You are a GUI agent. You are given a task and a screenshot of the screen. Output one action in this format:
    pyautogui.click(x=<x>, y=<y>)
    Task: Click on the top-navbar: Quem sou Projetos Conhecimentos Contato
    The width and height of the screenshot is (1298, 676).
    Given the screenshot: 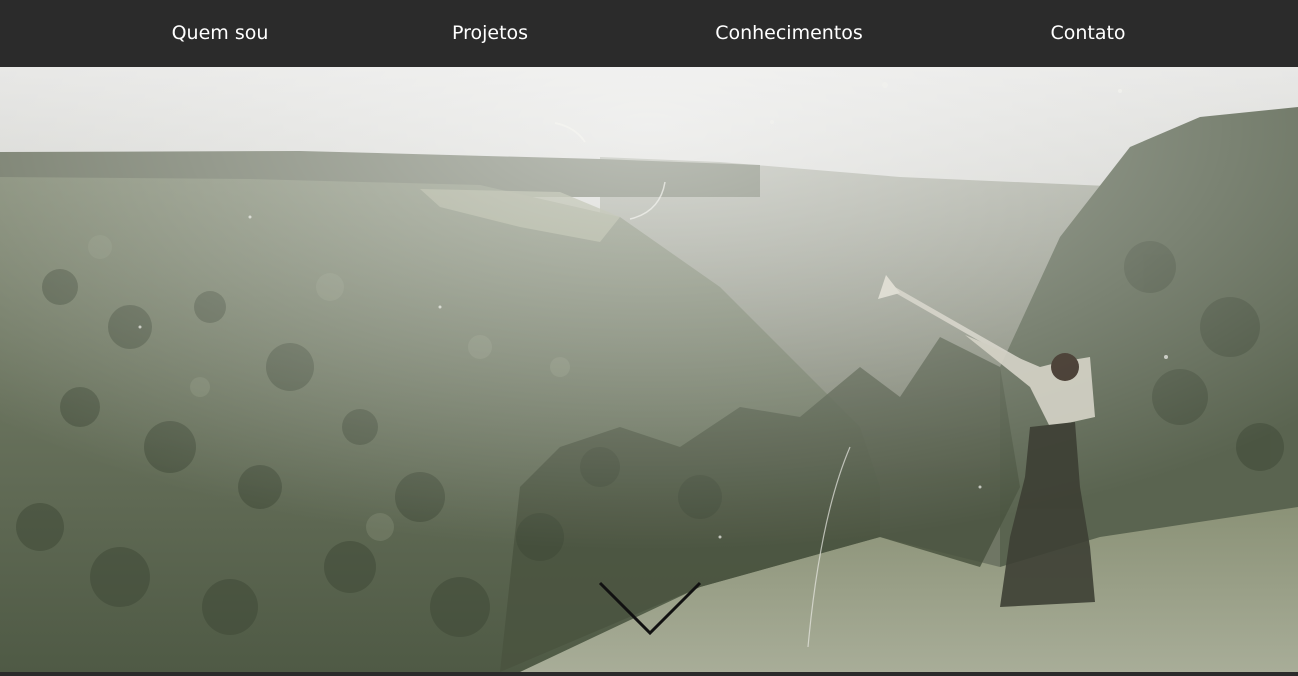 What is the action you would take?
    pyautogui.click(x=649, y=33)
    